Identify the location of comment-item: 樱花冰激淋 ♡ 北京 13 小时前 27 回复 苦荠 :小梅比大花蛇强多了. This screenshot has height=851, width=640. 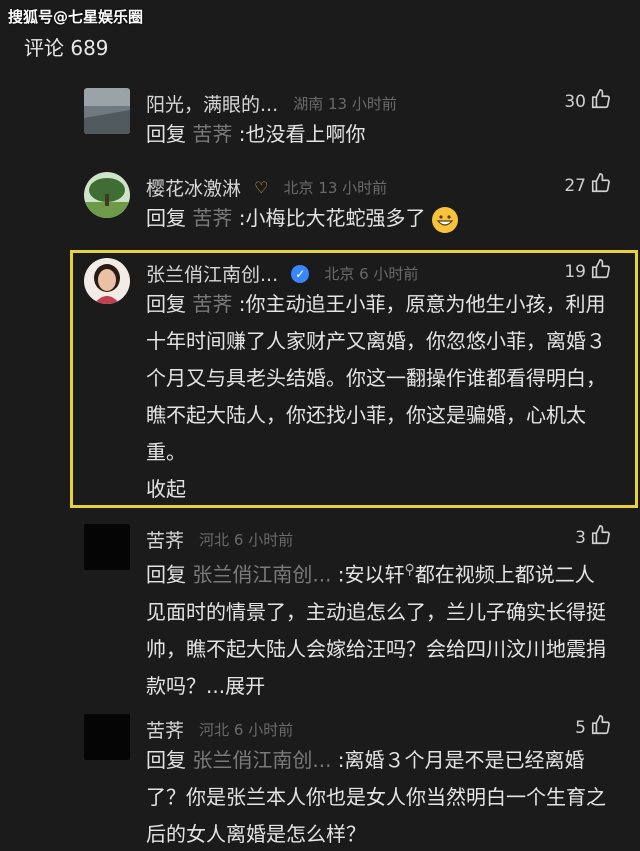
(320, 212).